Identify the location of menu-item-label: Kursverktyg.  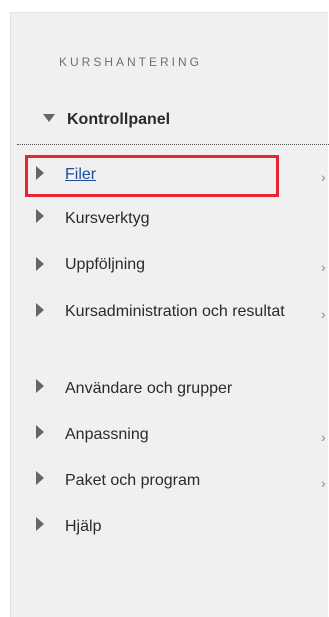
(175, 218).